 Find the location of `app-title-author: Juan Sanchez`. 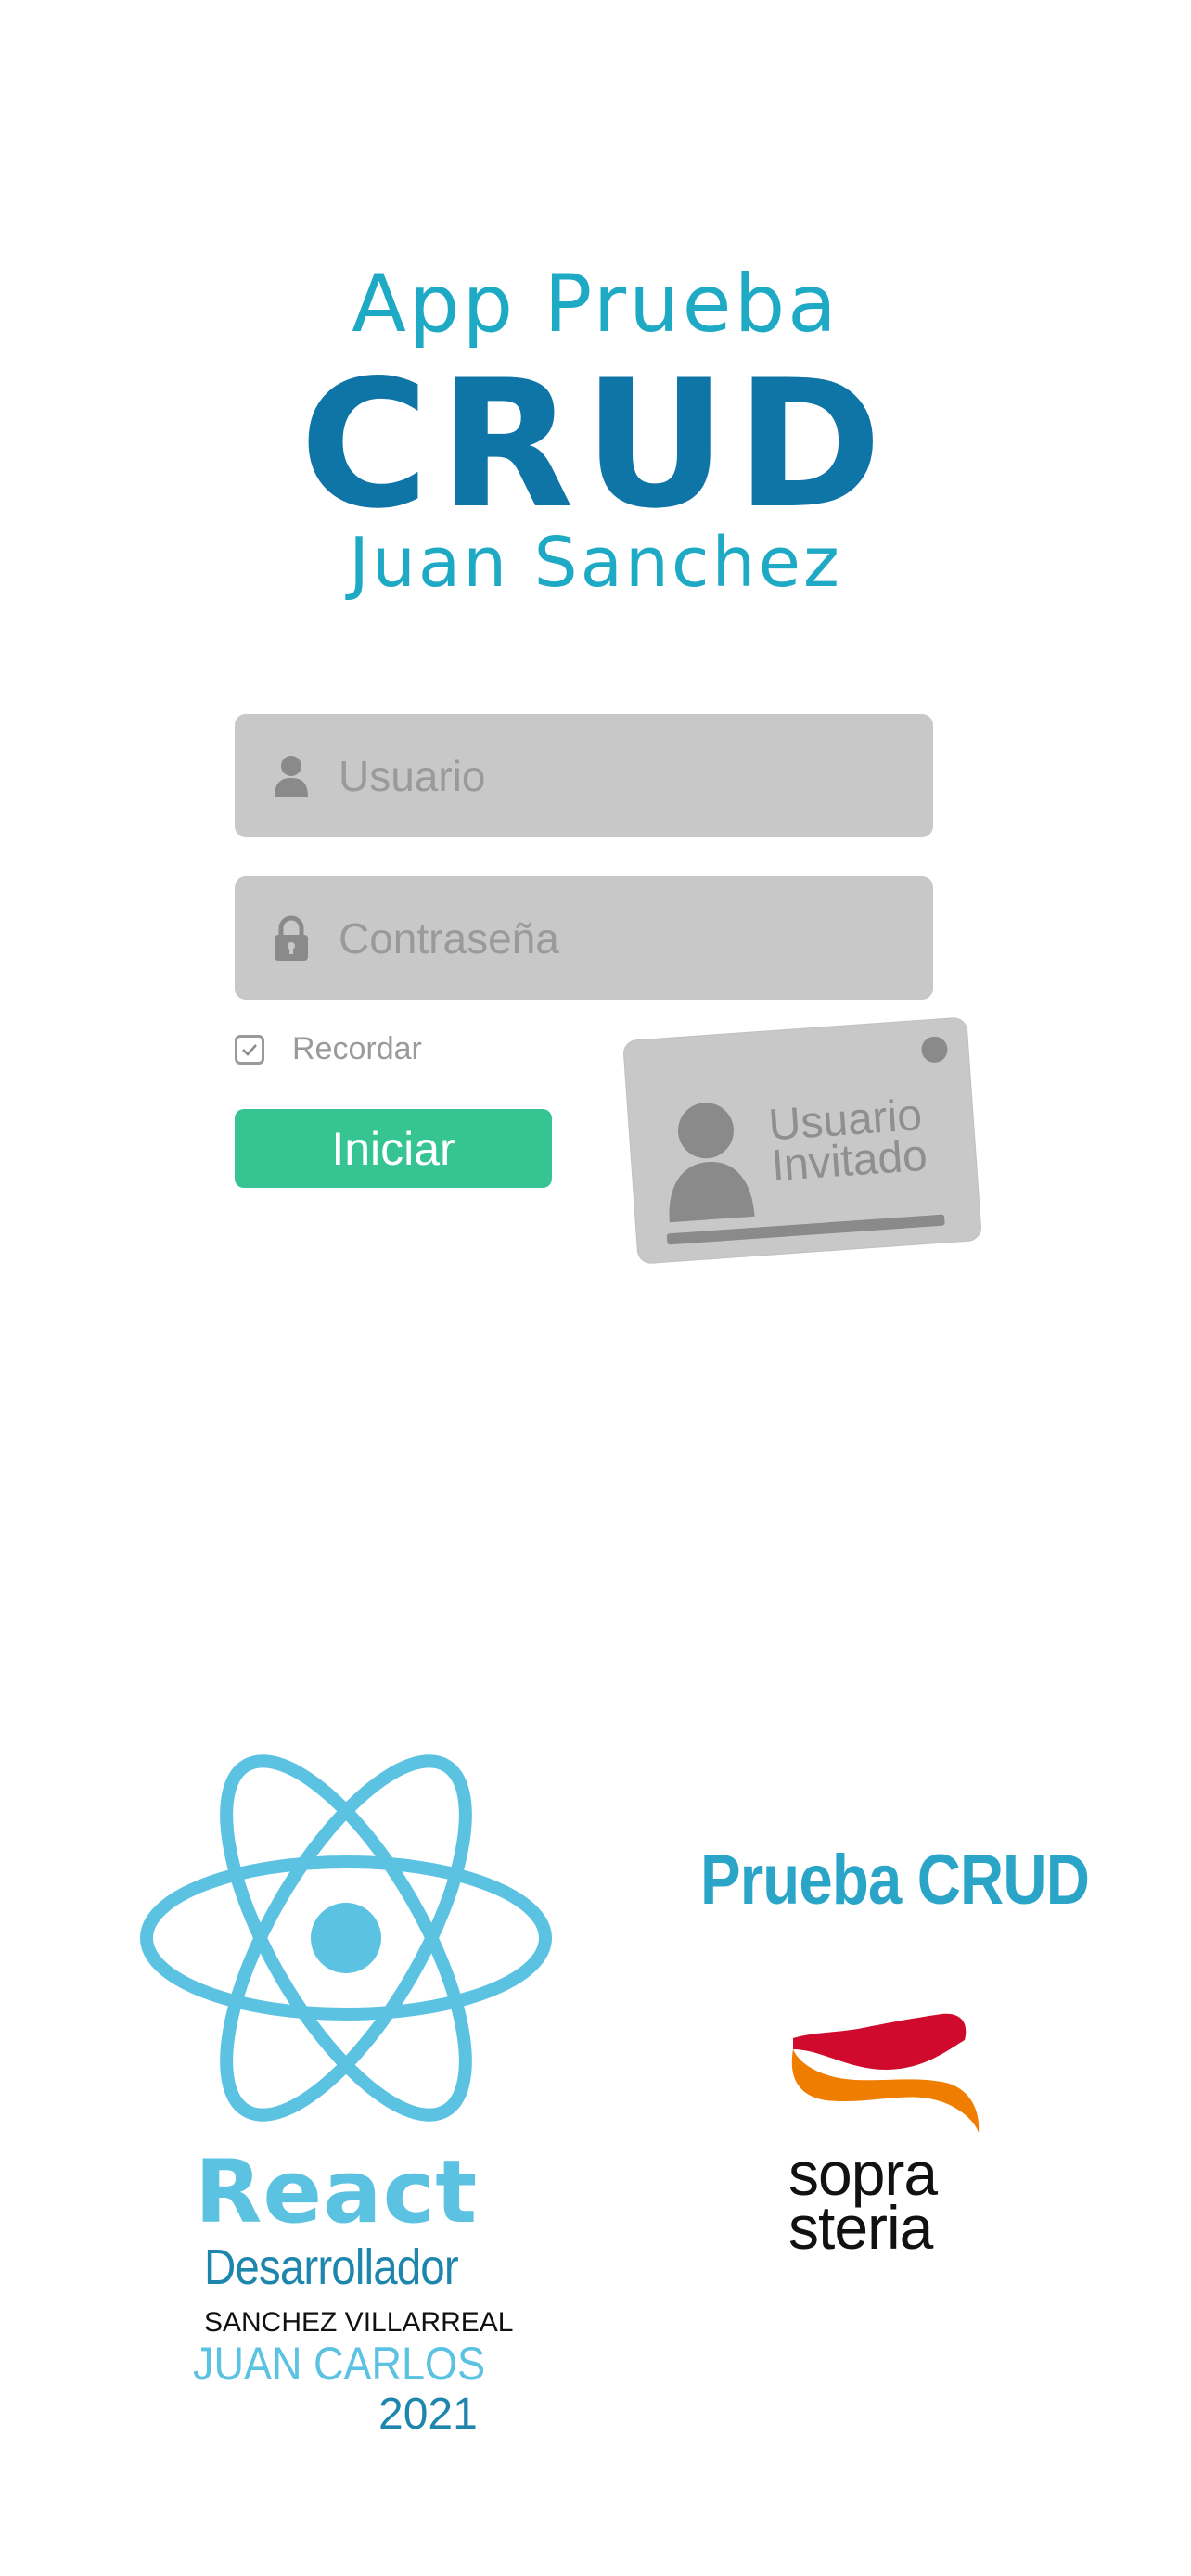

app-title-author: Juan Sanchez is located at coordinates (595, 563).